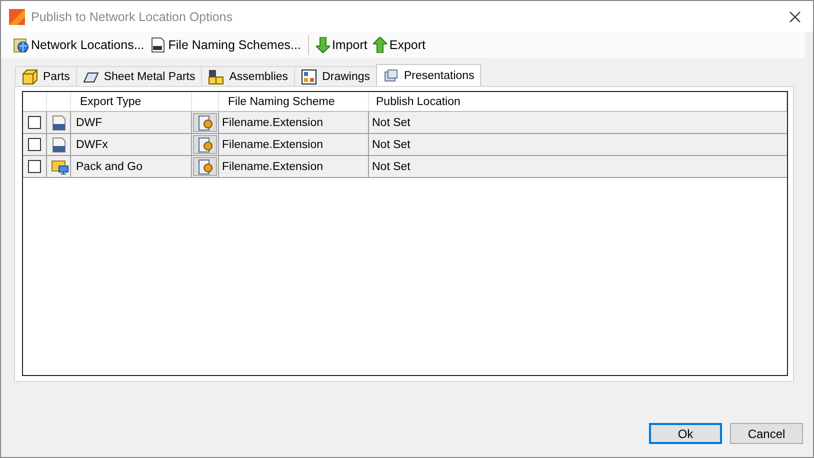 The height and width of the screenshot is (458, 814). I want to click on table-cell: Pack and Go, so click(131, 166).